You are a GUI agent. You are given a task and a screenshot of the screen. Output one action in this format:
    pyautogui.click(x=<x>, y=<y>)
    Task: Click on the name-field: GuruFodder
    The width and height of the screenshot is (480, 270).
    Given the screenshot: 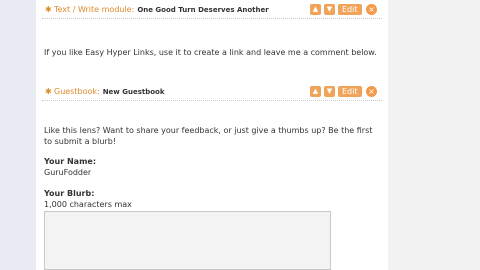 What is the action you would take?
    pyautogui.click(x=67, y=172)
    